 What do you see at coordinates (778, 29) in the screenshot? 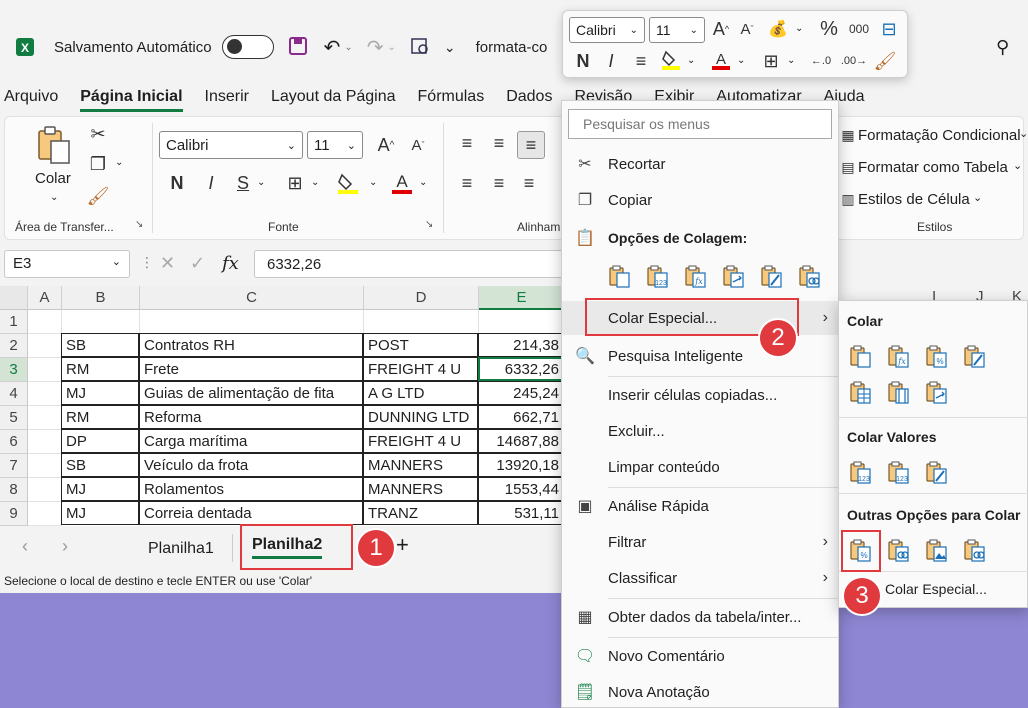
I see `mini-accounting-icon: 💰` at bounding box center [778, 29].